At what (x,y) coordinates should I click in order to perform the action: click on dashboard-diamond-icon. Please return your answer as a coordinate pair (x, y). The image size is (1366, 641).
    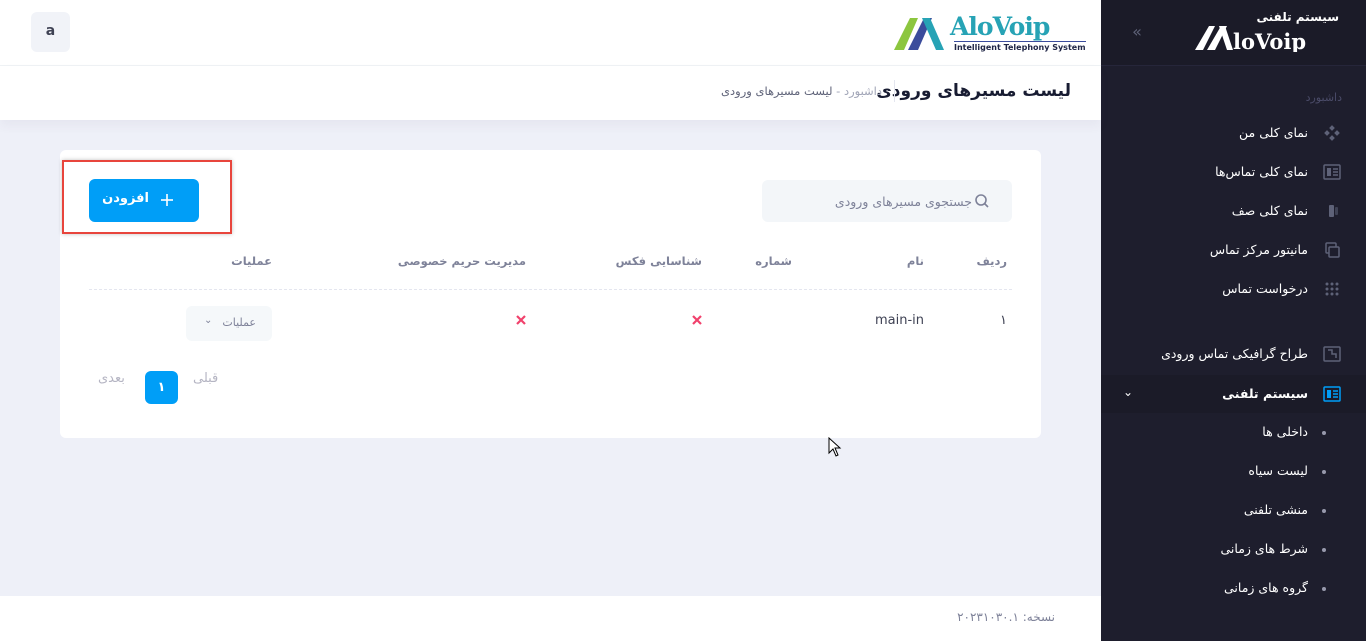
    Looking at the image, I should click on (1332, 133).